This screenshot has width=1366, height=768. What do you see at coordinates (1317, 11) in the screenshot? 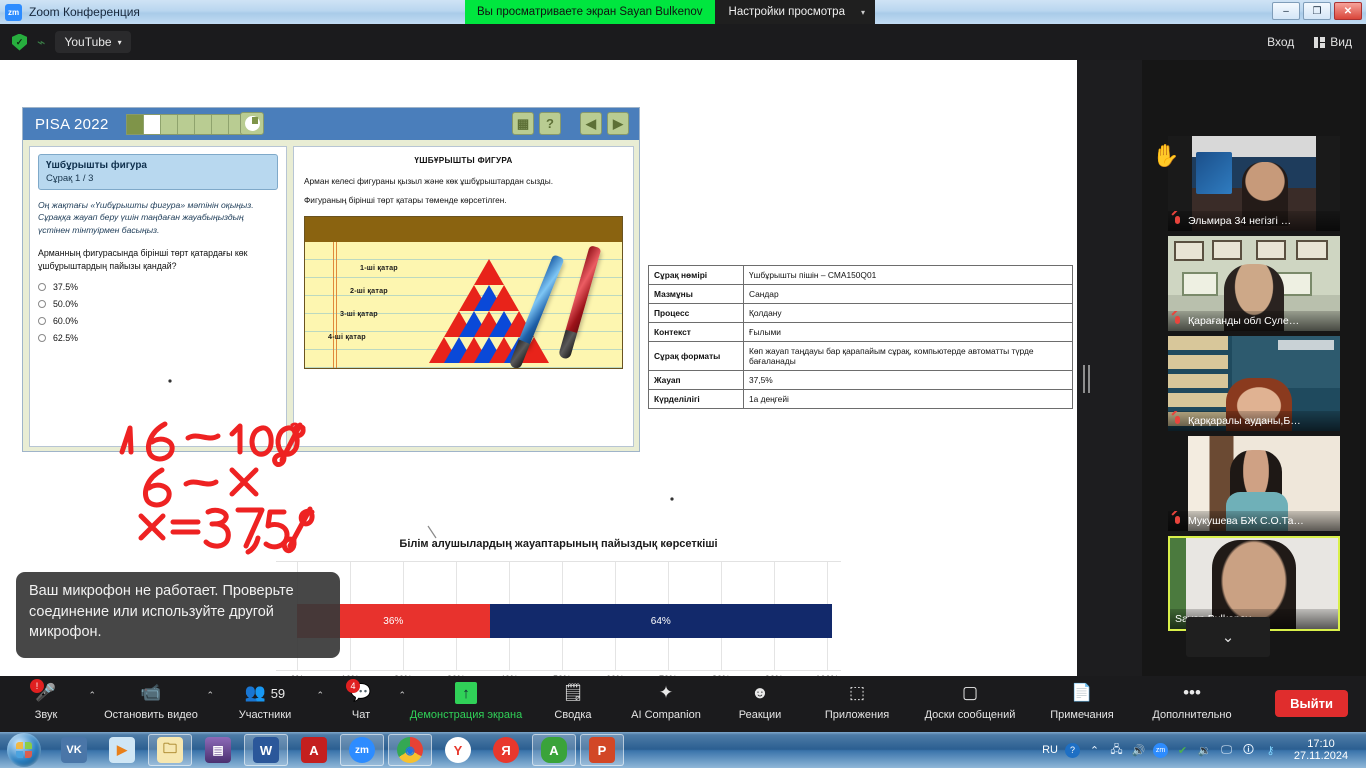
I see `maximize-button: ❐` at bounding box center [1317, 11].